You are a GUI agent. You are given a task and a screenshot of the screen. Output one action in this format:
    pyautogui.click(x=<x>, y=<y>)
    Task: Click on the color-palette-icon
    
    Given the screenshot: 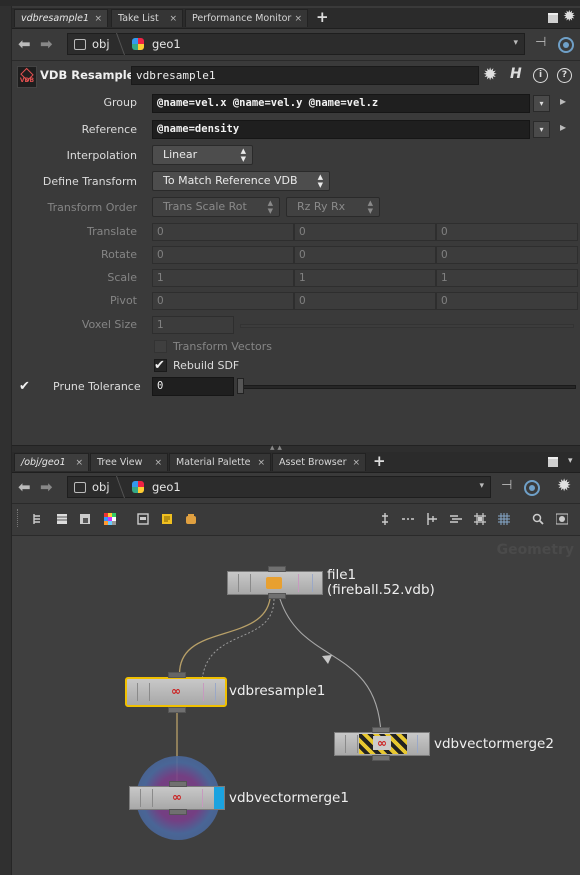 What is the action you would take?
    pyautogui.click(x=110, y=519)
    